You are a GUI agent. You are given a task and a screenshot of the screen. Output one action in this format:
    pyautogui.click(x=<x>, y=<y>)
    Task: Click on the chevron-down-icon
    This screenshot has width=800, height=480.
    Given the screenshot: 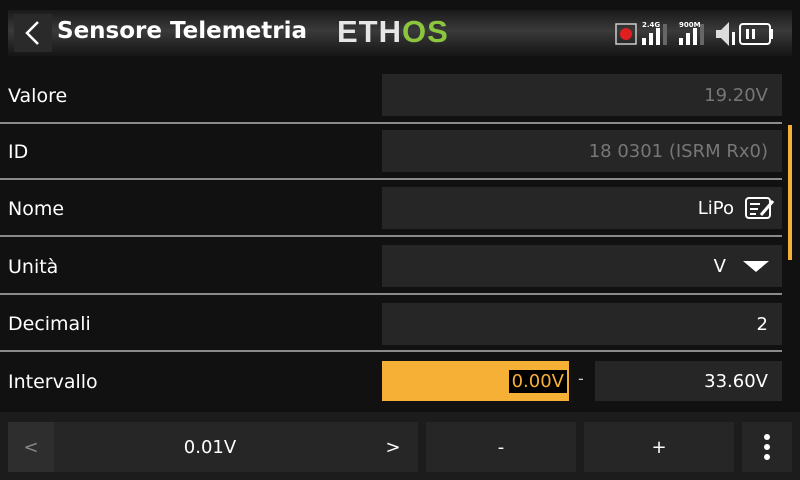 What is the action you would take?
    pyautogui.click(x=756, y=266)
    